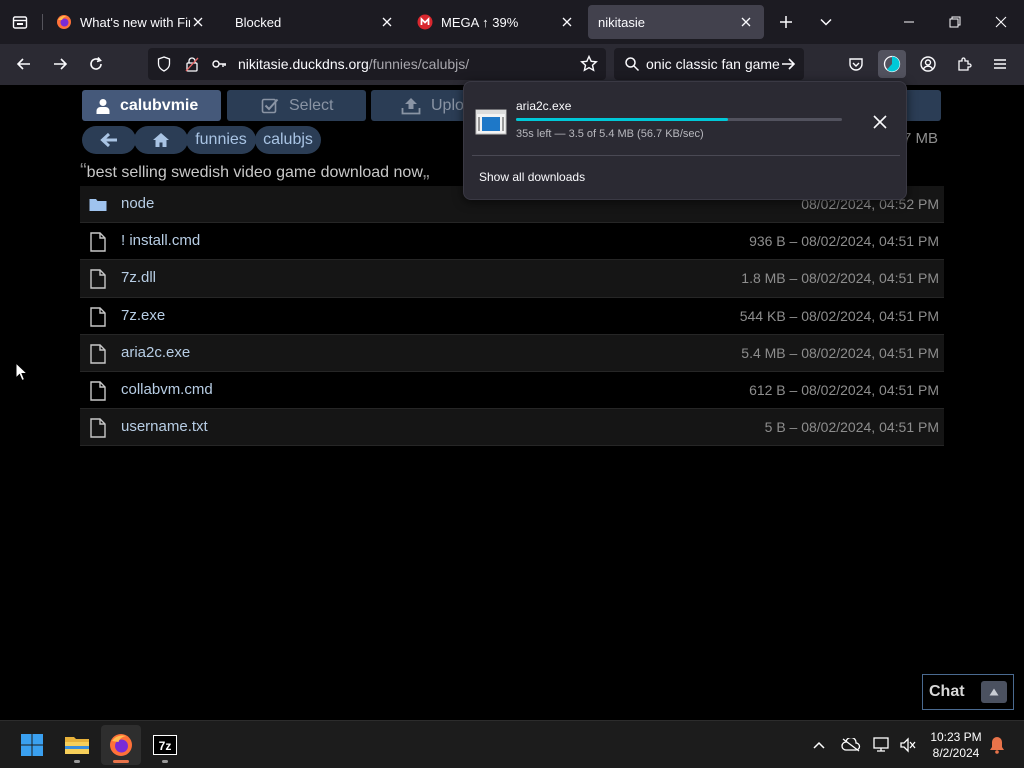  I want to click on minimize-button, so click(909, 22).